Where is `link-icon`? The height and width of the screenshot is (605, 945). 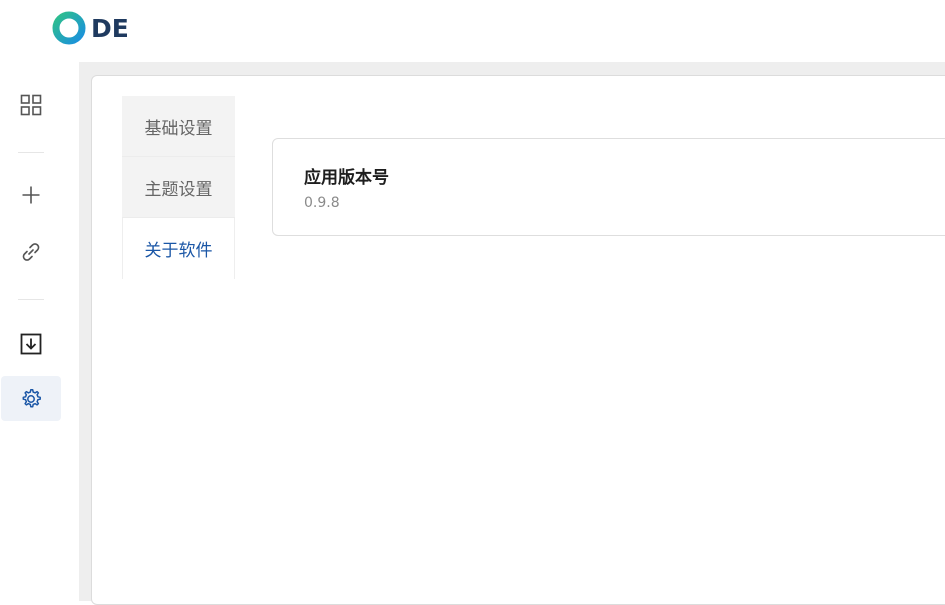 link-icon is located at coordinates (31, 251).